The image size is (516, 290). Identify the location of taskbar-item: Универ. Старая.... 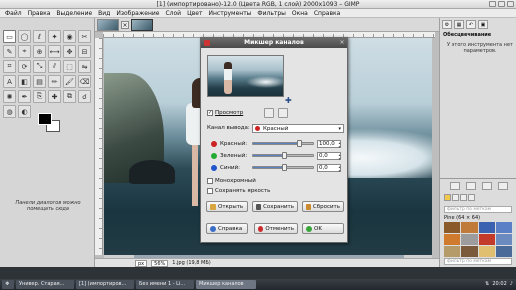
(45, 284).